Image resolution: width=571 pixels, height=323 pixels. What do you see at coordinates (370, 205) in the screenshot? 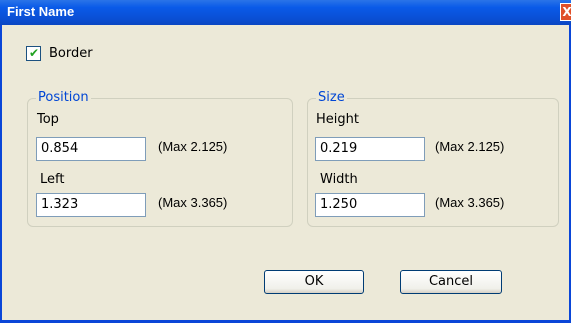
I see `width-input: 1.250` at bounding box center [370, 205].